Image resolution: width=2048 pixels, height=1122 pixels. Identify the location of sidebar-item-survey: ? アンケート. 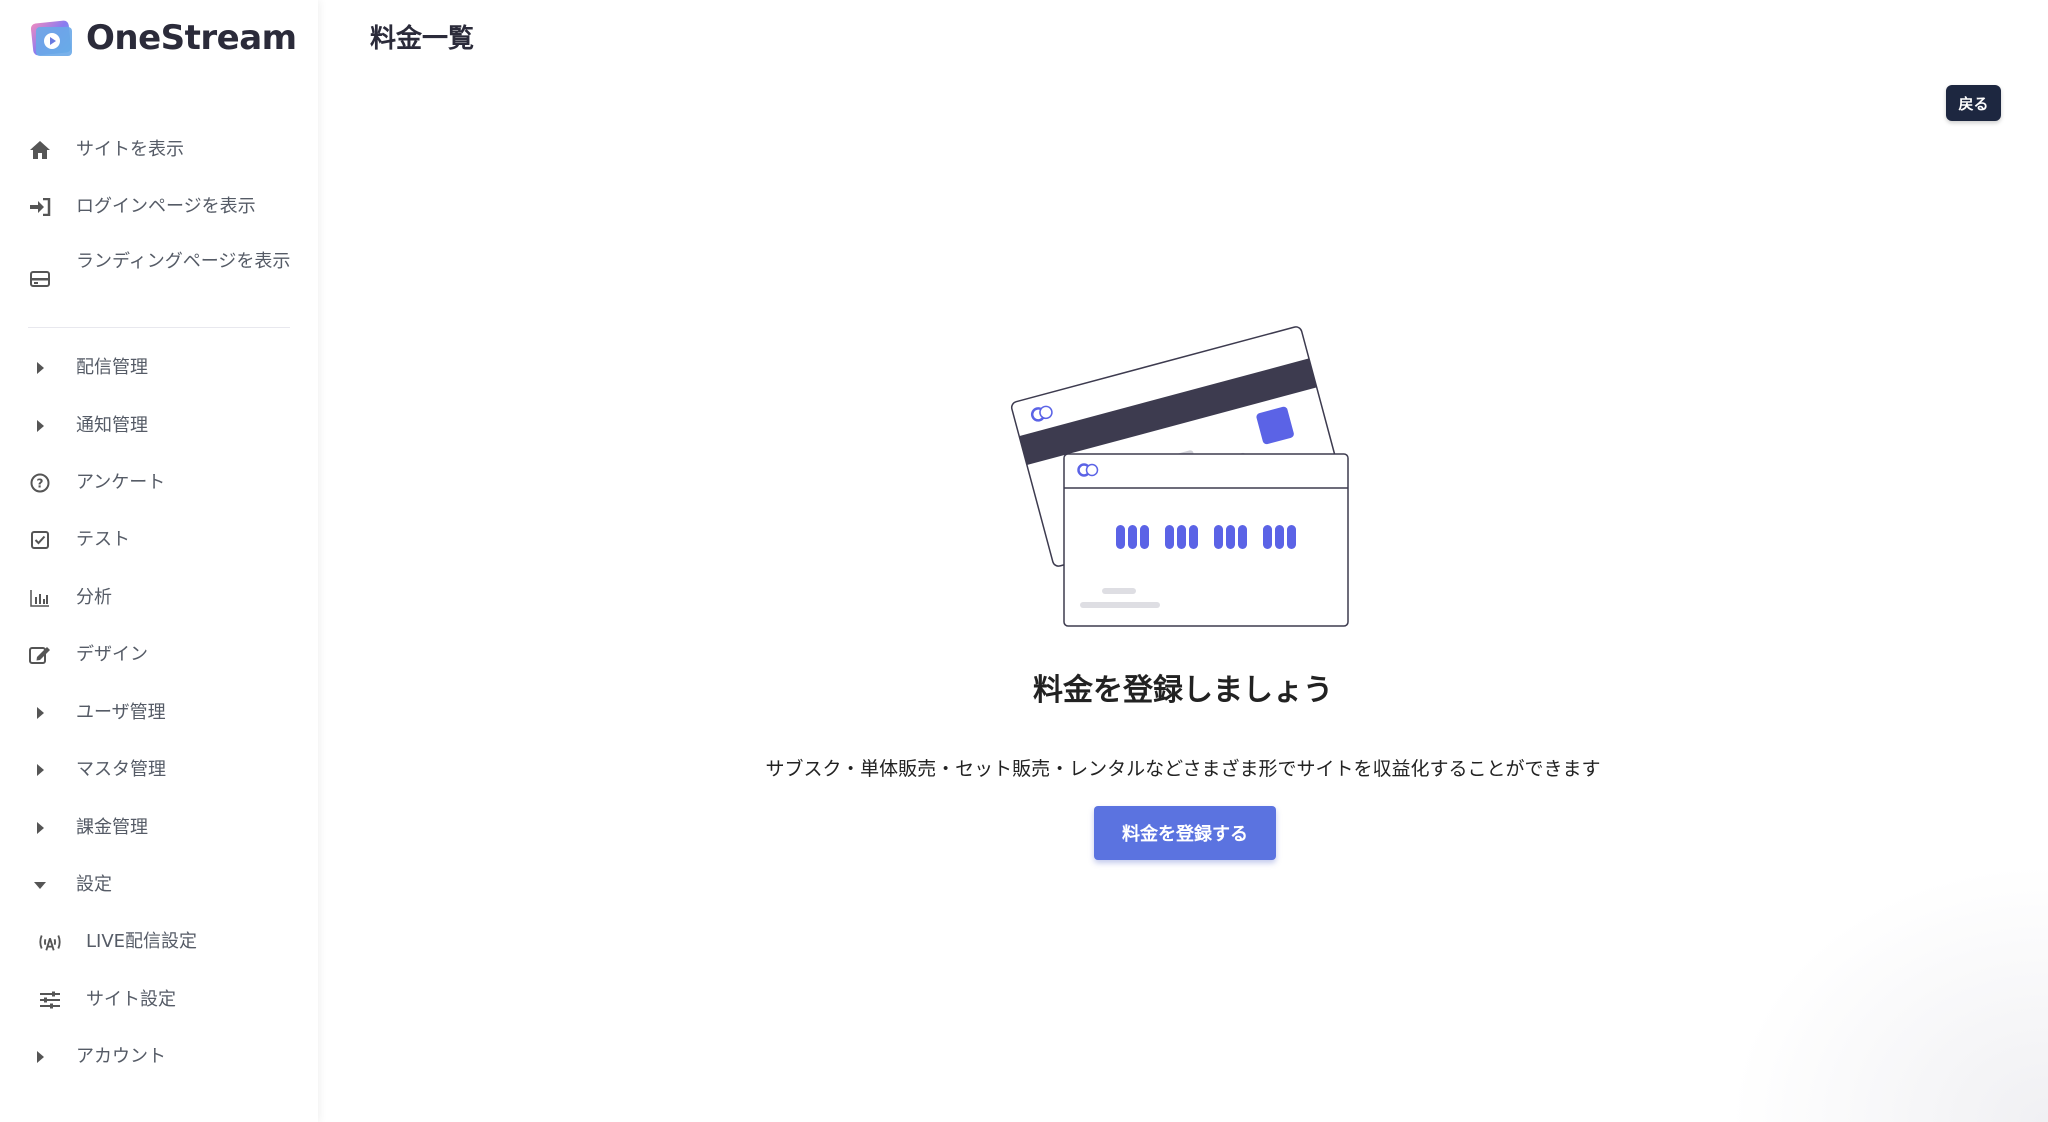
(159, 483).